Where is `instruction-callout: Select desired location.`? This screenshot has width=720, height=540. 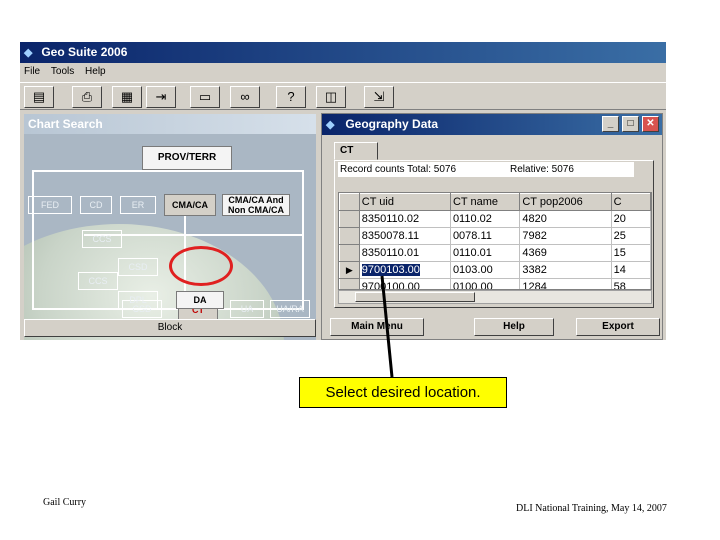
instruction-callout: Select desired location. is located at coordinates (403, 392).